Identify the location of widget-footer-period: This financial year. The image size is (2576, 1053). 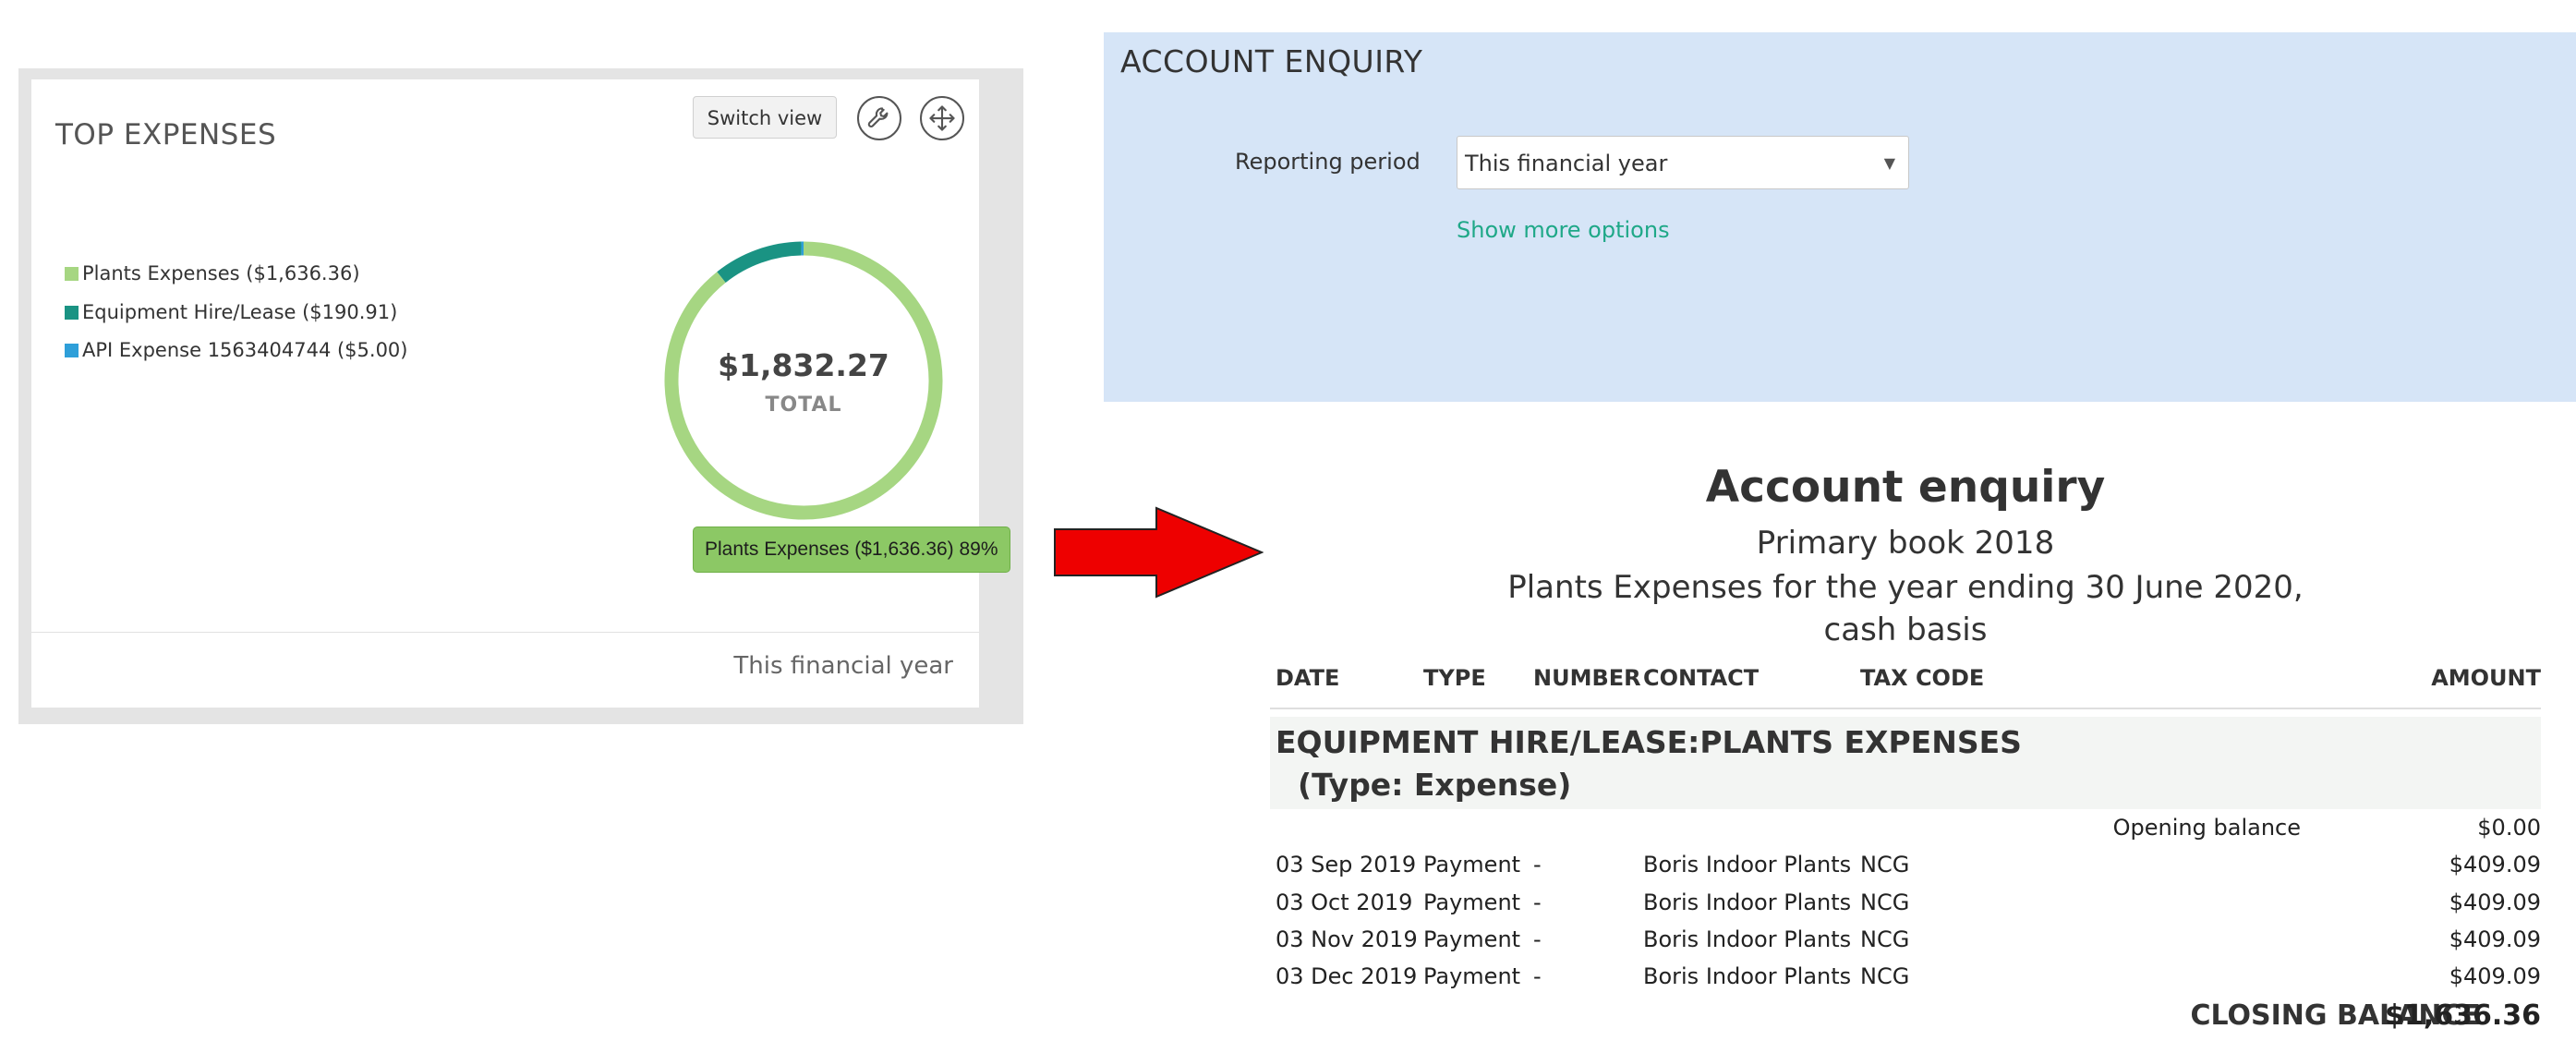
(843, 666).